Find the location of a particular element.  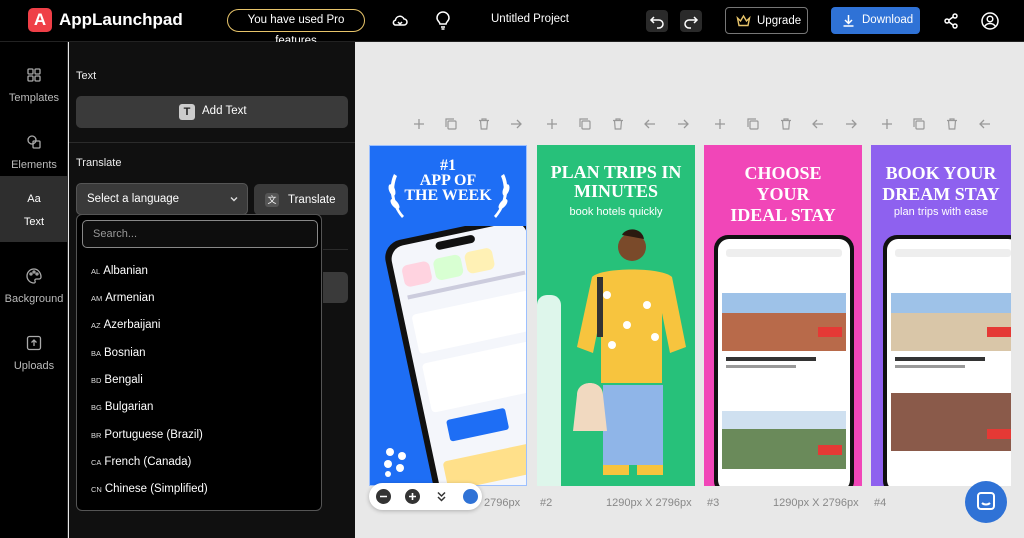

add-text-button: T Add Text is located at coordinates (212, 112).